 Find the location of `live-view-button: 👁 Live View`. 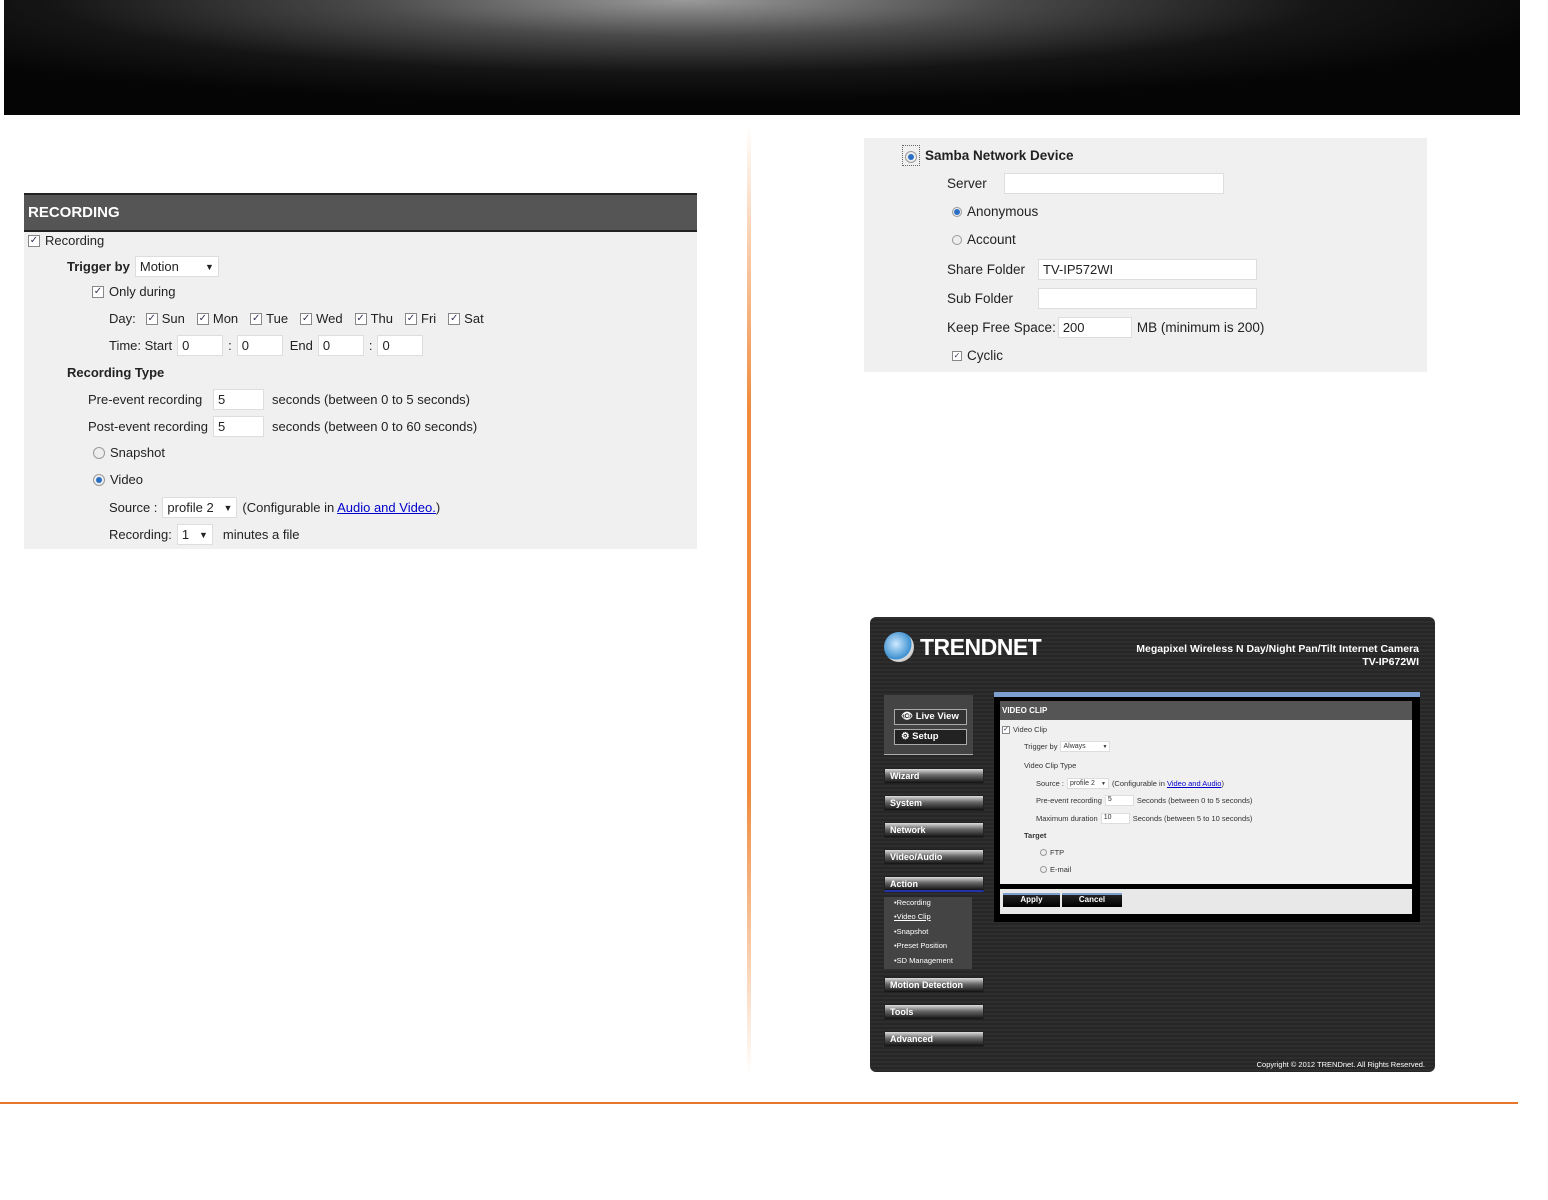

live-view-button: 👁 Live View is located at coordinates (930, 717).